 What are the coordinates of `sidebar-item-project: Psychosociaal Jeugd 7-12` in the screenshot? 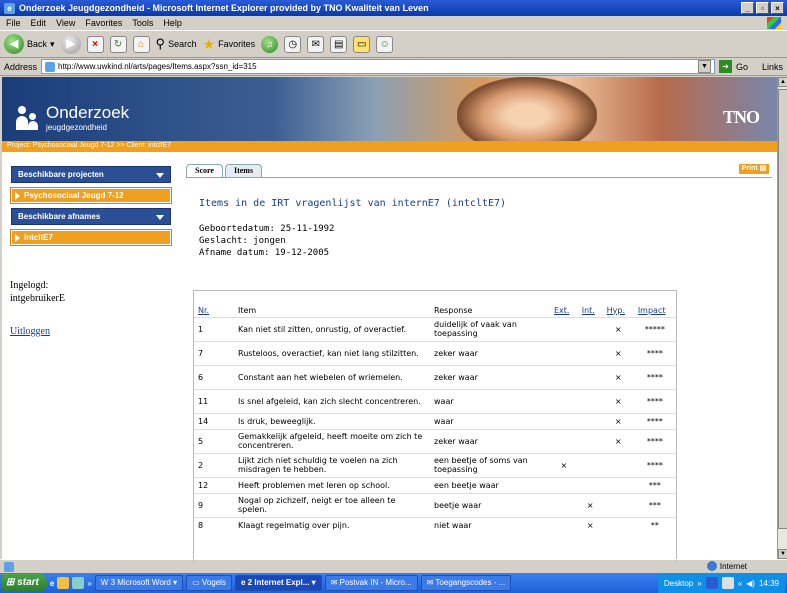 It's located at (91, 195).